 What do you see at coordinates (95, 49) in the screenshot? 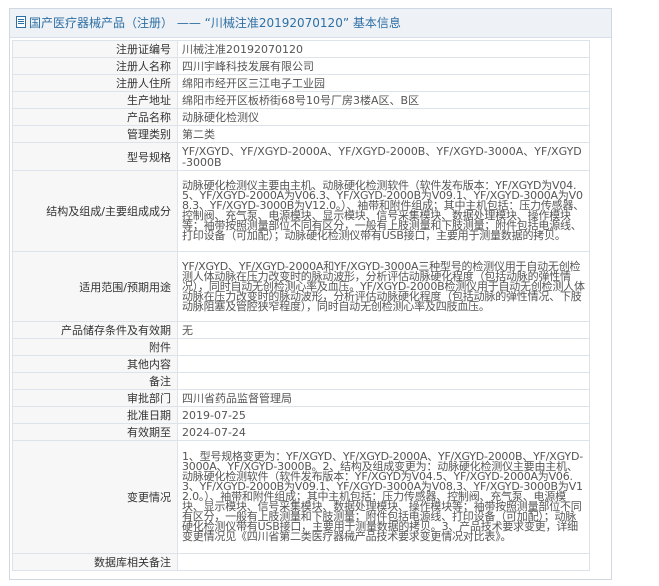
I see `field-label: 注册证编号` at bounding box center [95, 49].